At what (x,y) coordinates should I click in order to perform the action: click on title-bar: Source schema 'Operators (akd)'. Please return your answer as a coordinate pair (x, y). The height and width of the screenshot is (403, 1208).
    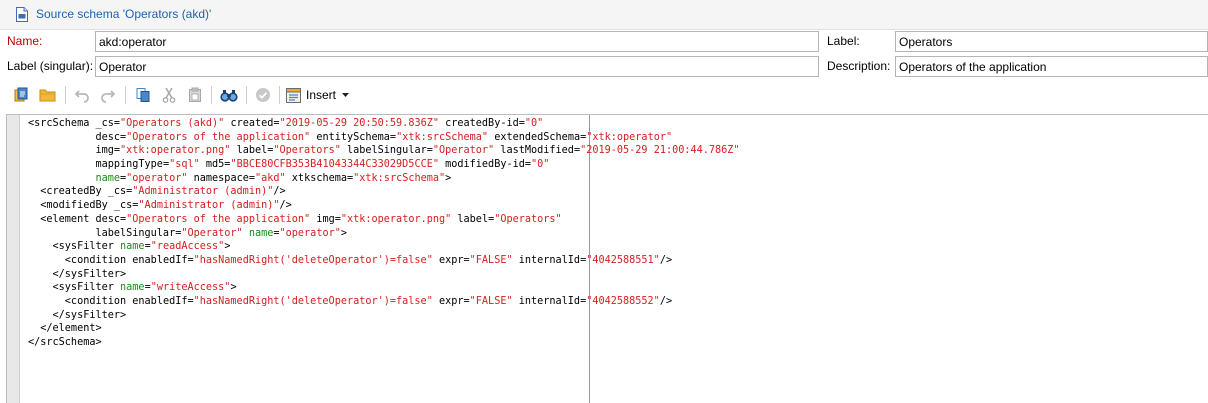
    Looking at the image, I should click on (604, 15).